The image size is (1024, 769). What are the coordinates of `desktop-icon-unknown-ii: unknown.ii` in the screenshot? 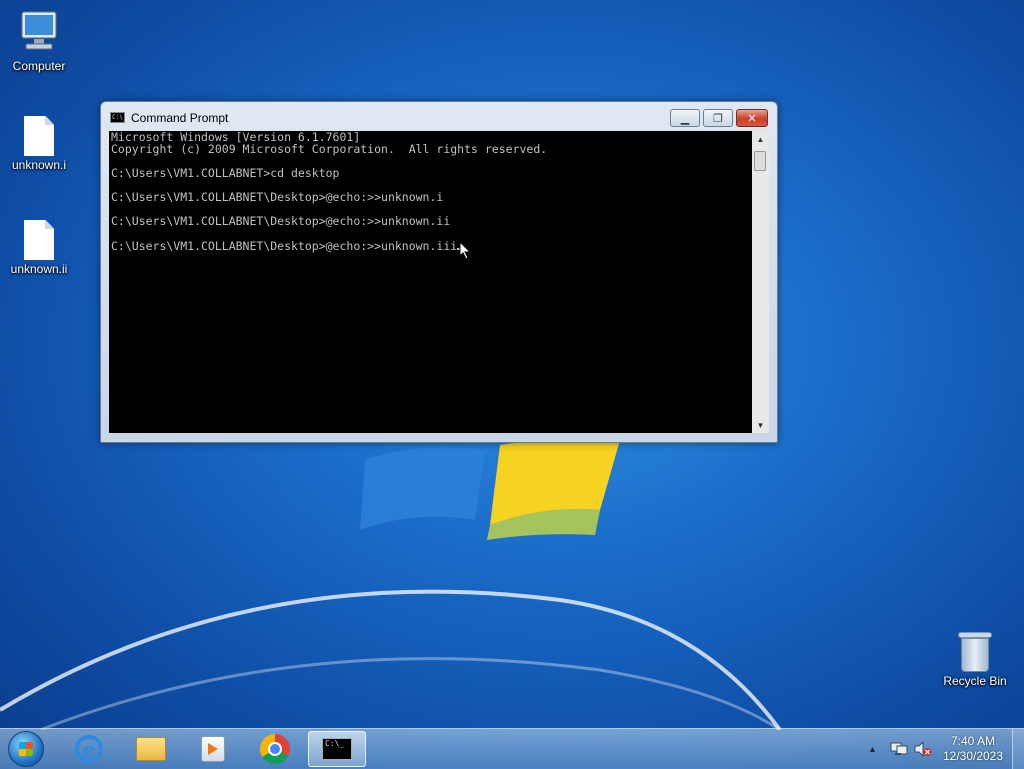 It's located at (39, 248).